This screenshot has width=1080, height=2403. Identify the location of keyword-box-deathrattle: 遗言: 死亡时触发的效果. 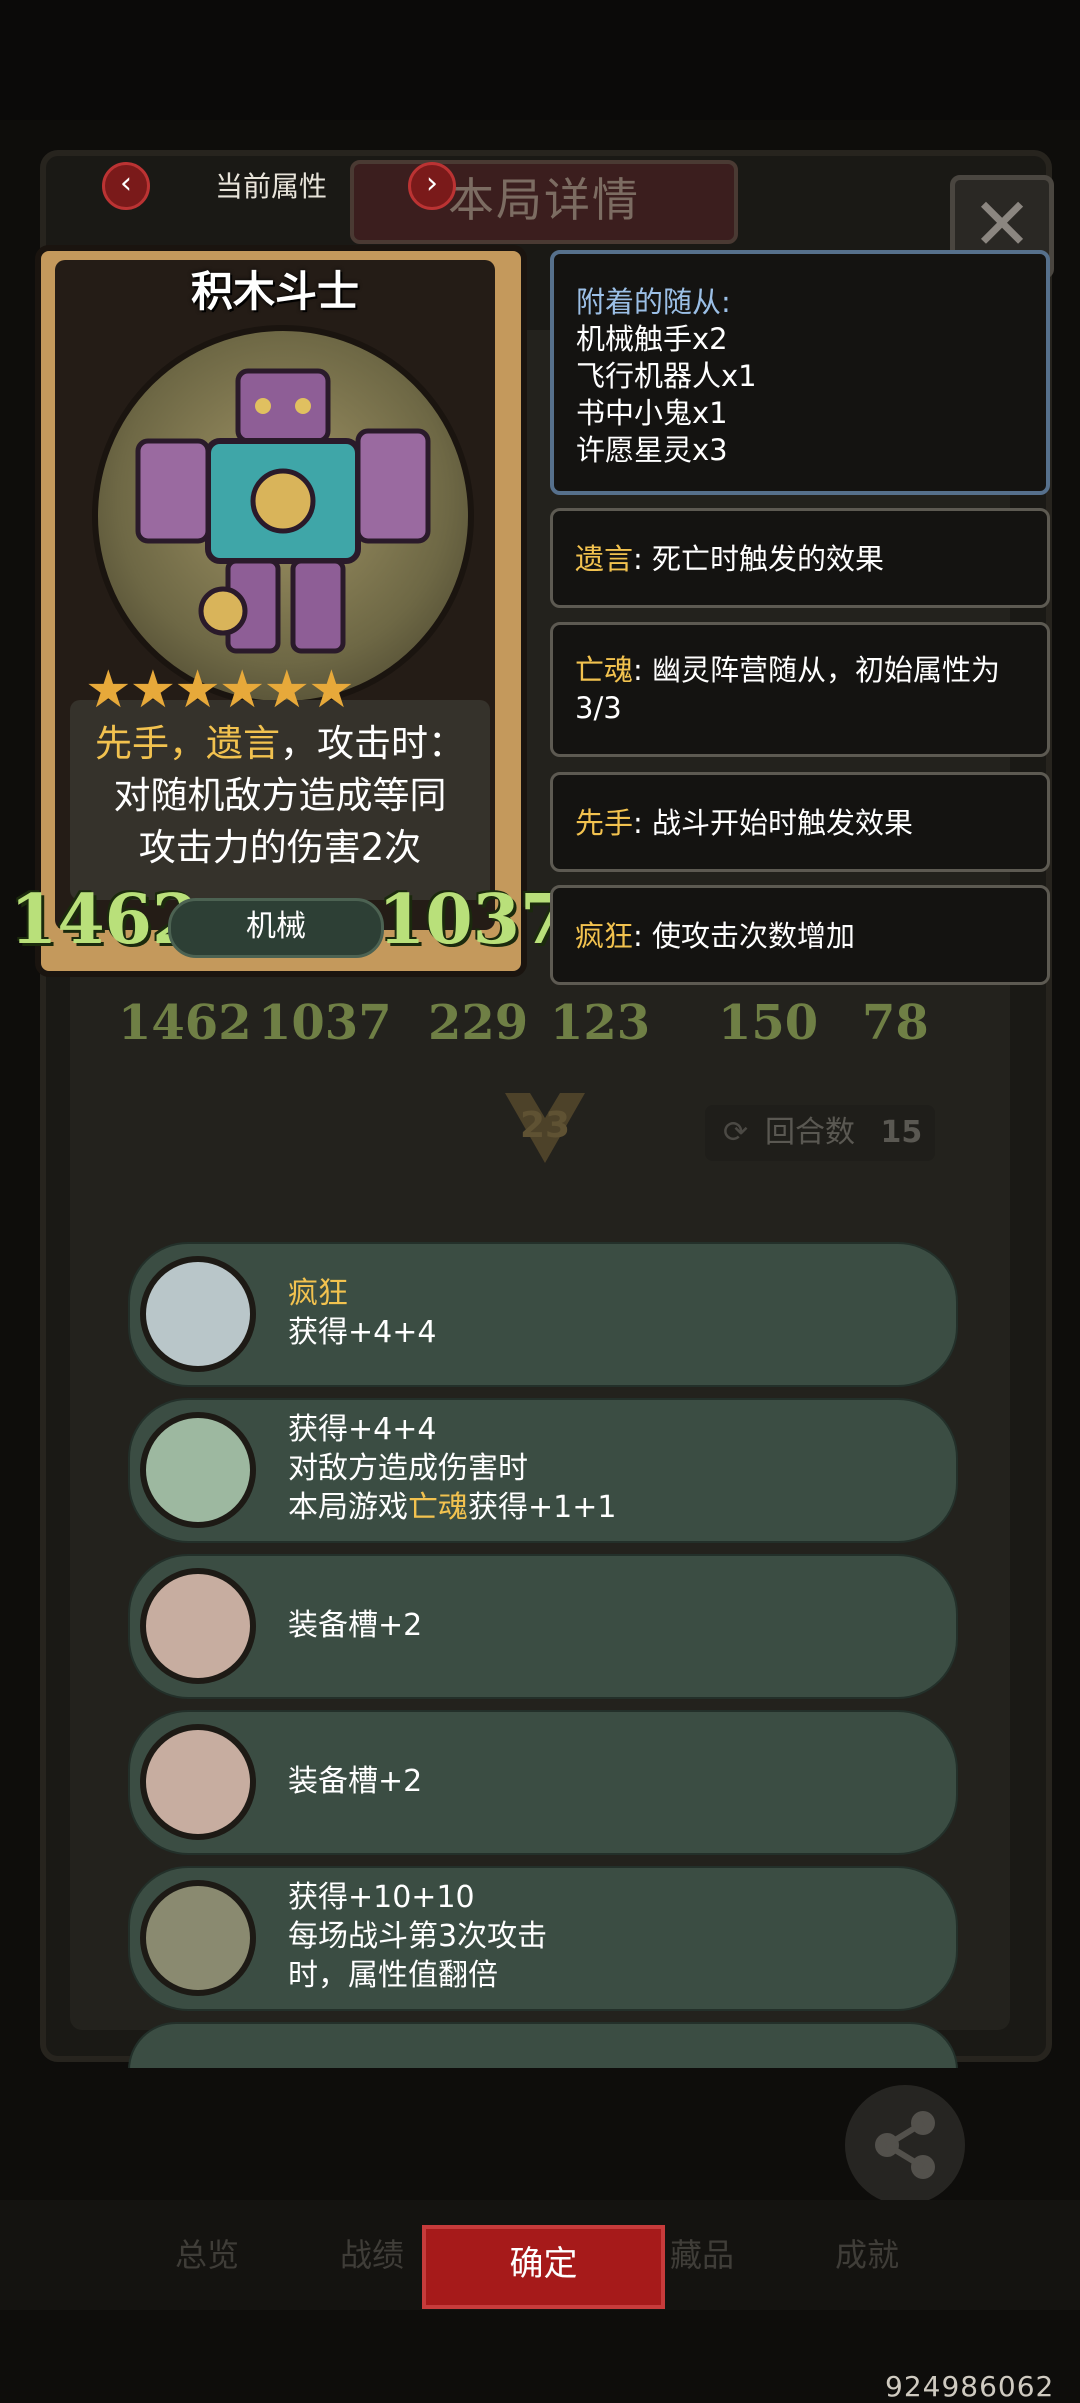
(800, 558).